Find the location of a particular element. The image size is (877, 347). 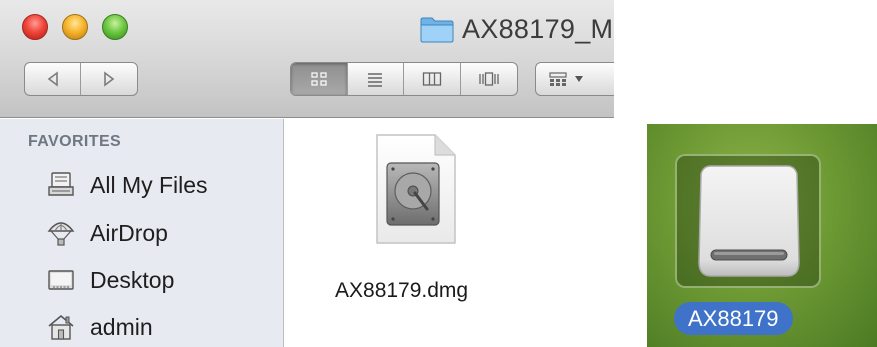

disk-image-icon is located at coordinates (416, 189).